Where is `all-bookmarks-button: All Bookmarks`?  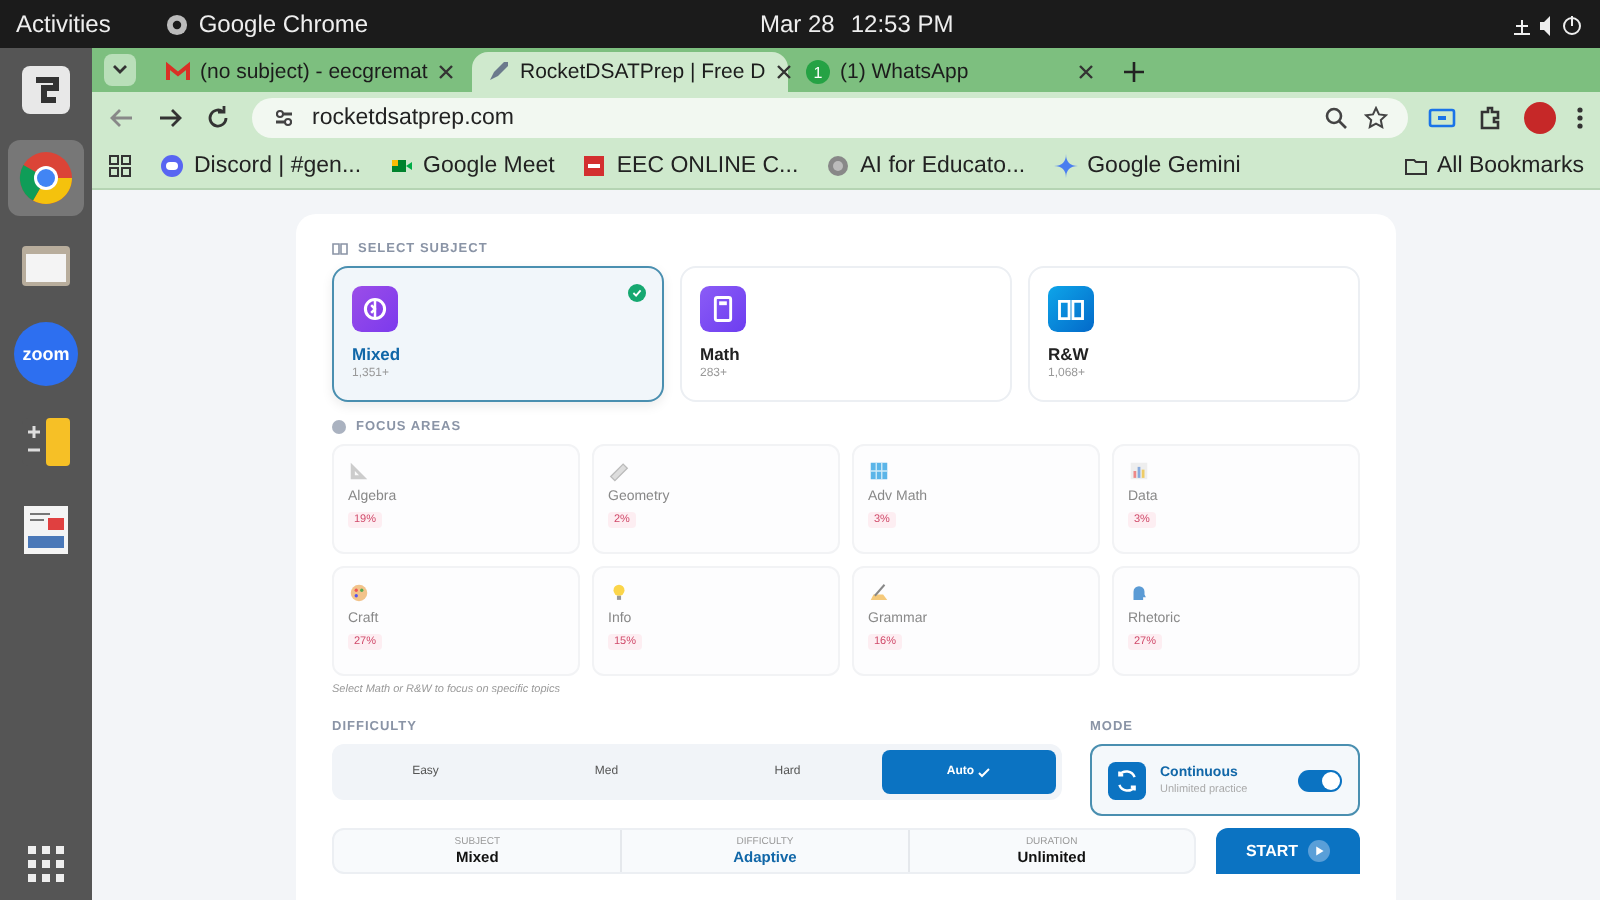
all-bookmarks-button: All Bookmarks is located at coordinates (1493, 166).